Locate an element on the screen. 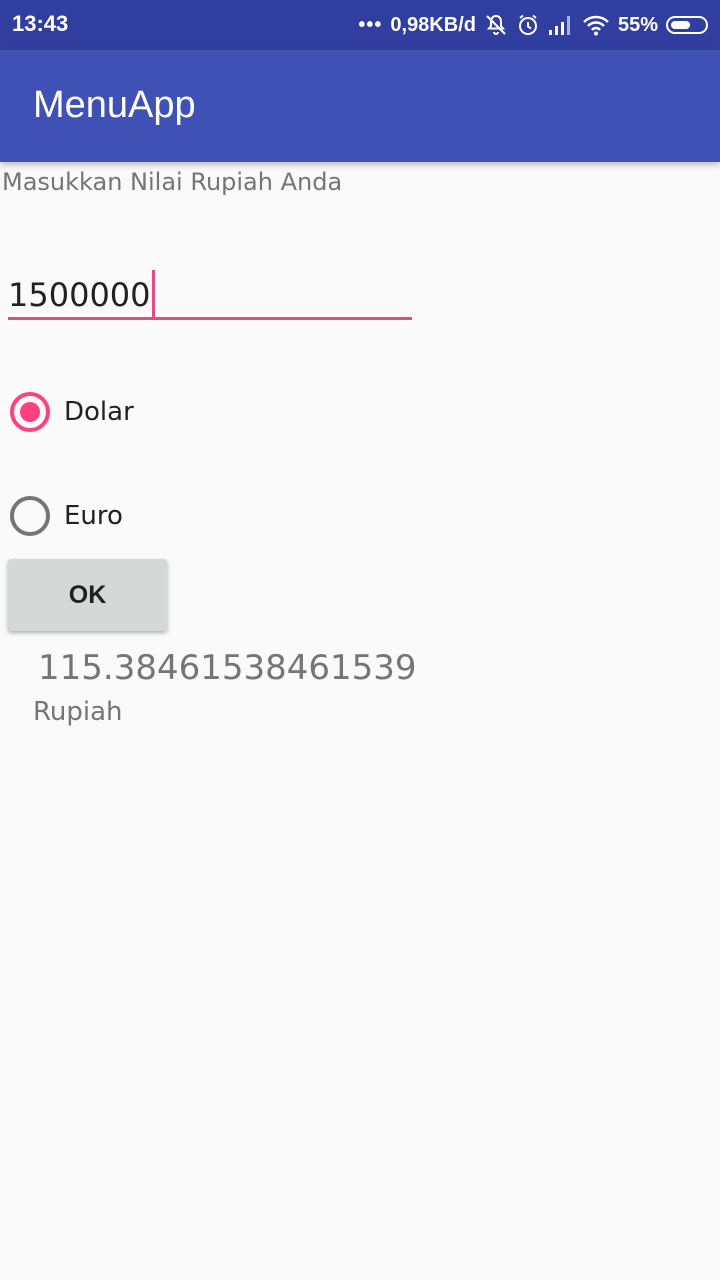 The width and height of the screenshot is (720, 1280). radio-option-euro: Euro is located at coordinates (66, 516).